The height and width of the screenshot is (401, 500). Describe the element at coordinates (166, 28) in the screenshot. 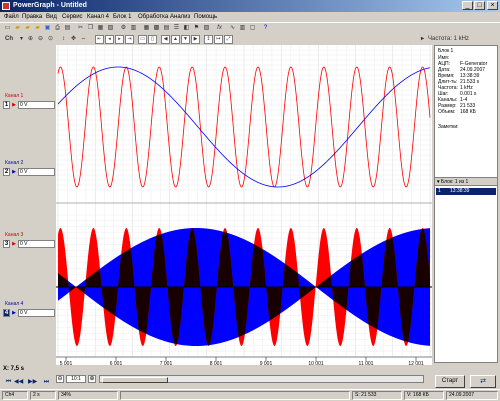

I see `block-icon: ▤` at that location.